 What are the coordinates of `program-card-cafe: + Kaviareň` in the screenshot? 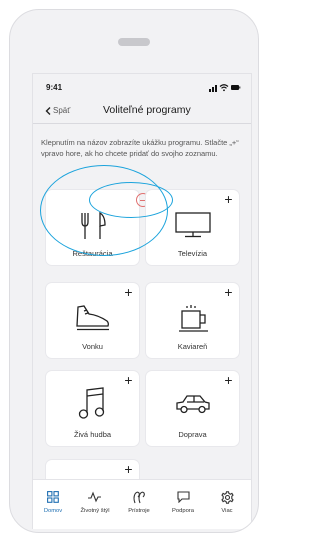 It's located at (192, 320).